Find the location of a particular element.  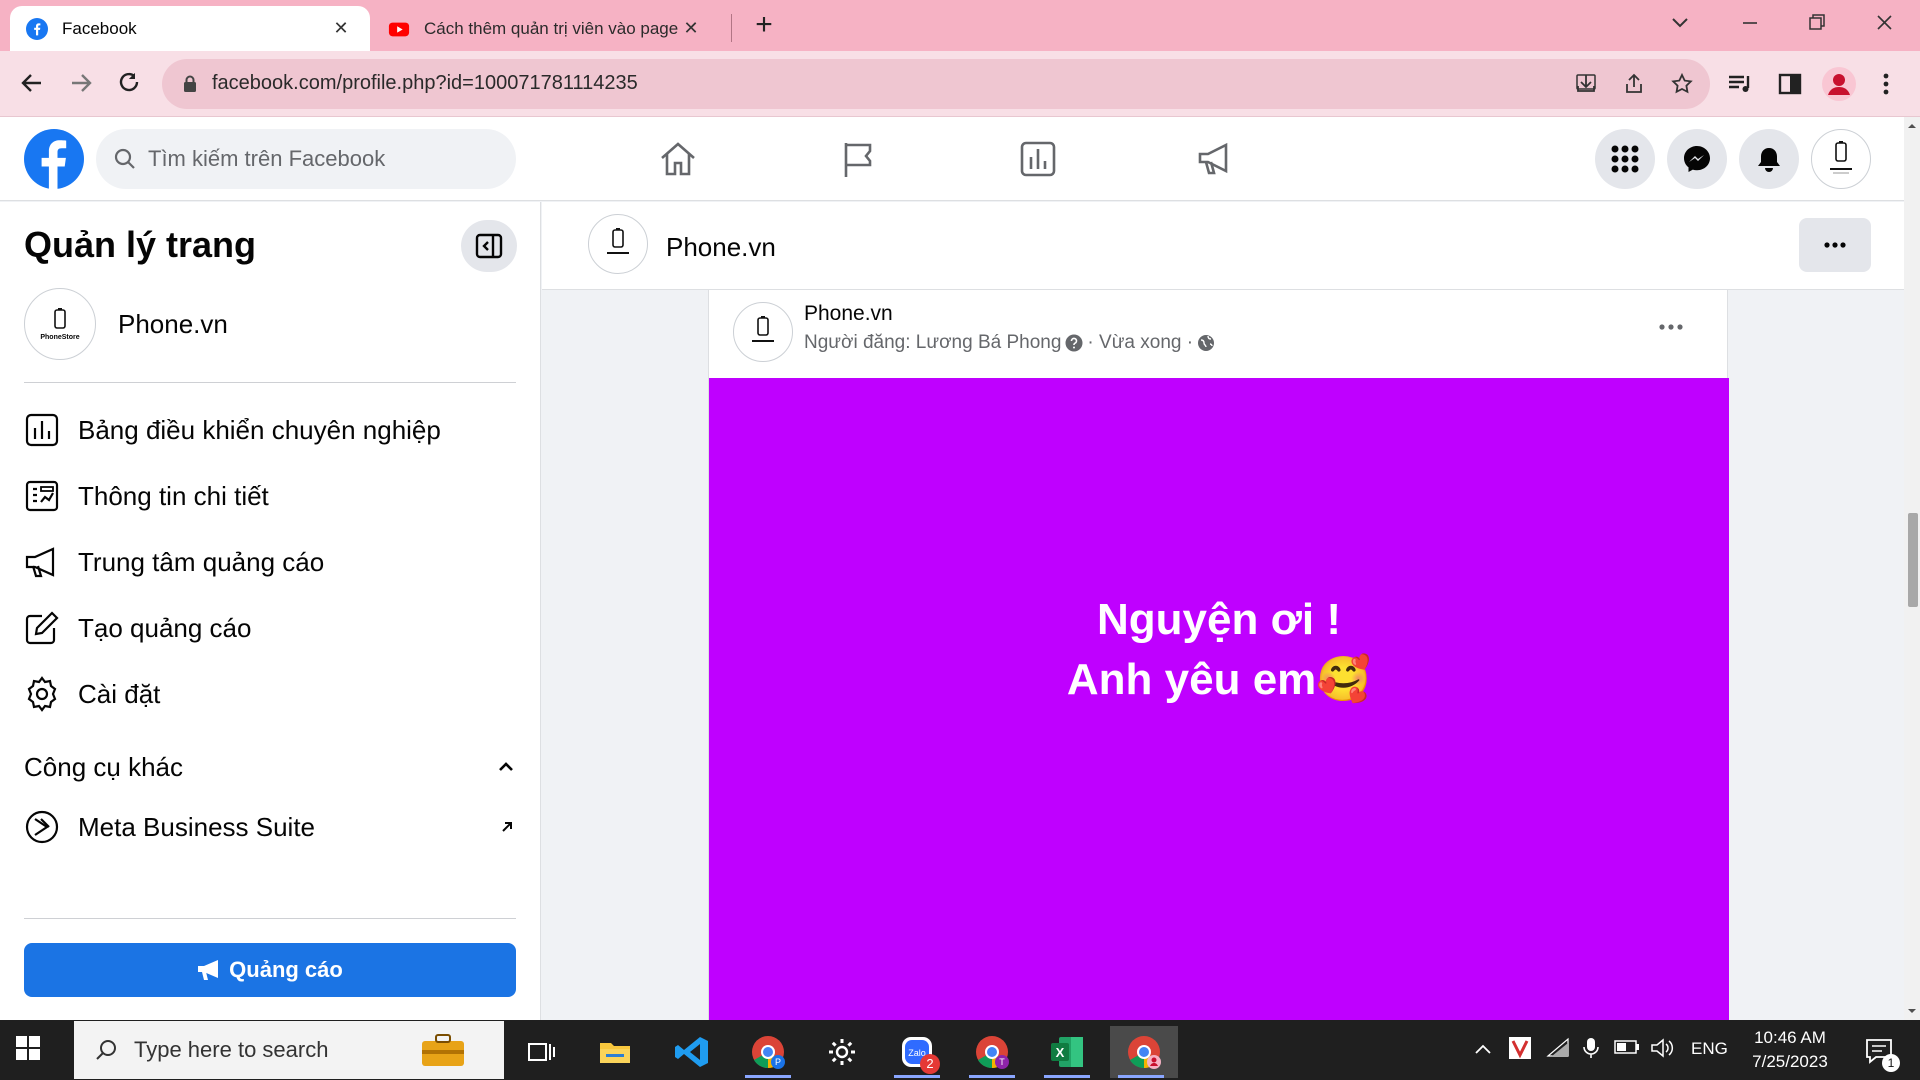

microphone-icon is located at coordinates (1591, 1048).